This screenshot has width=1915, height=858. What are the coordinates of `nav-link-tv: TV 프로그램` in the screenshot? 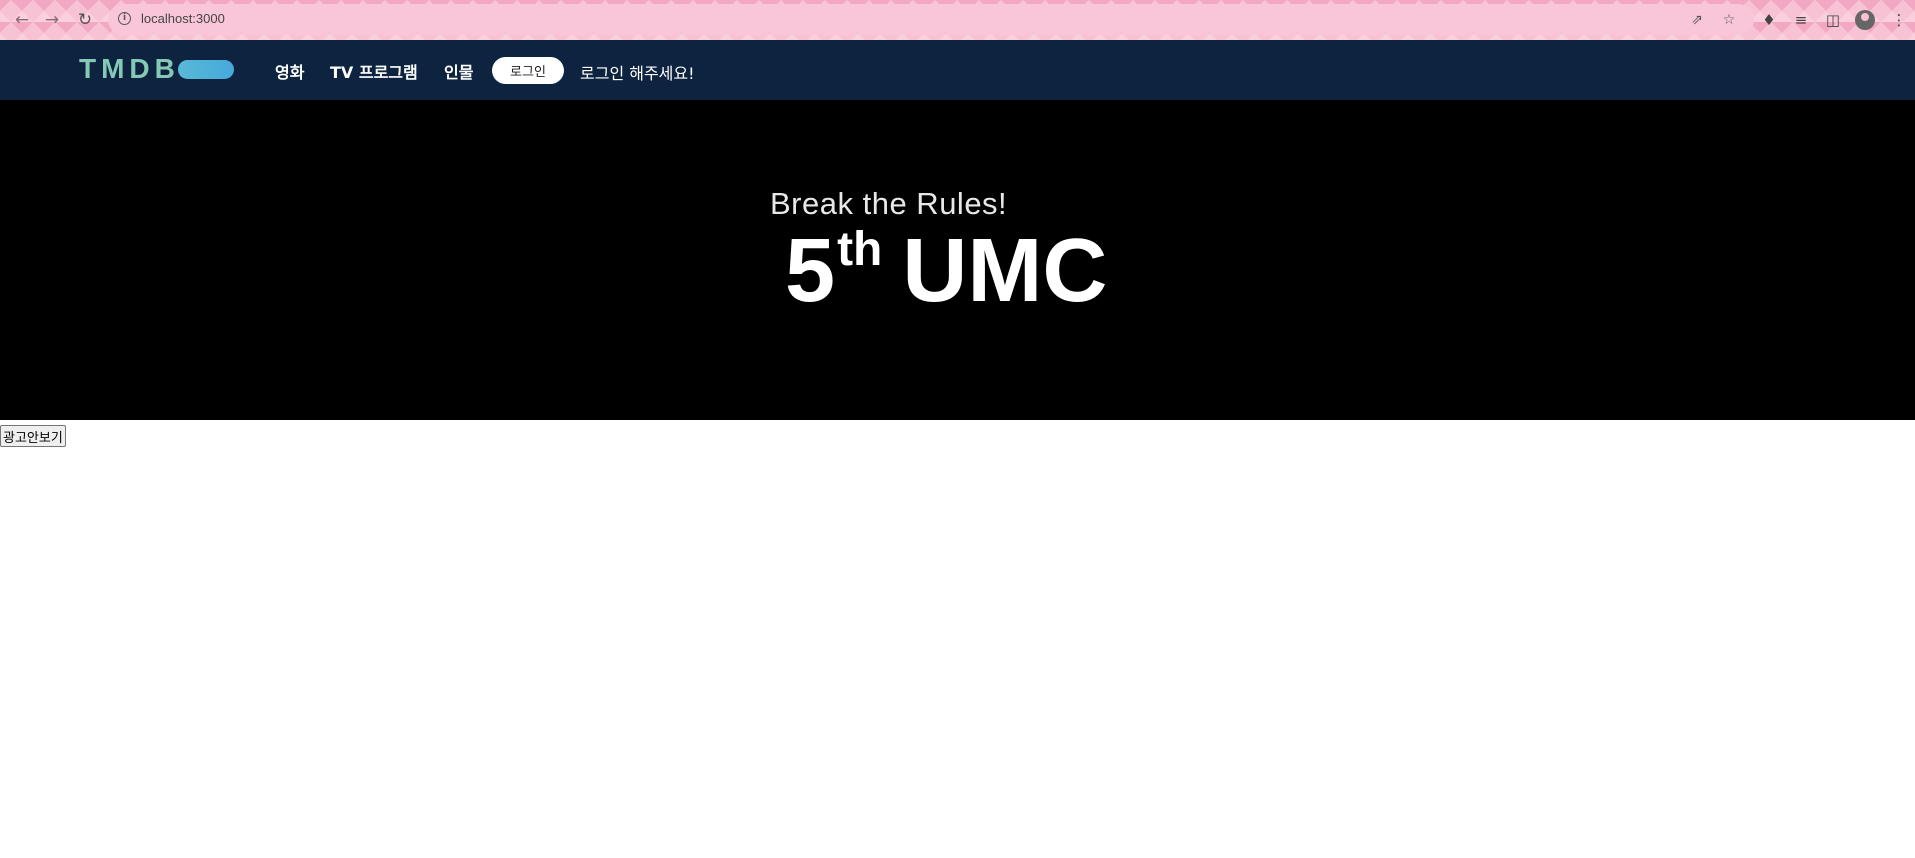 It's located at (374, 71).